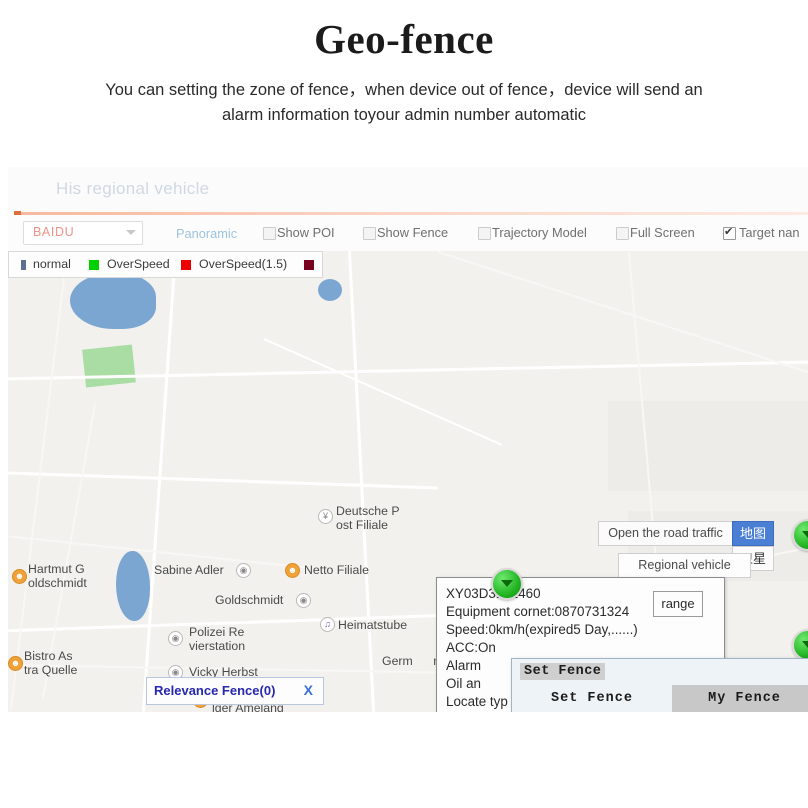  Describe the element at coordinates (753, 533) in the screenshot. I see `map-type-map-button: 地图` at that location.